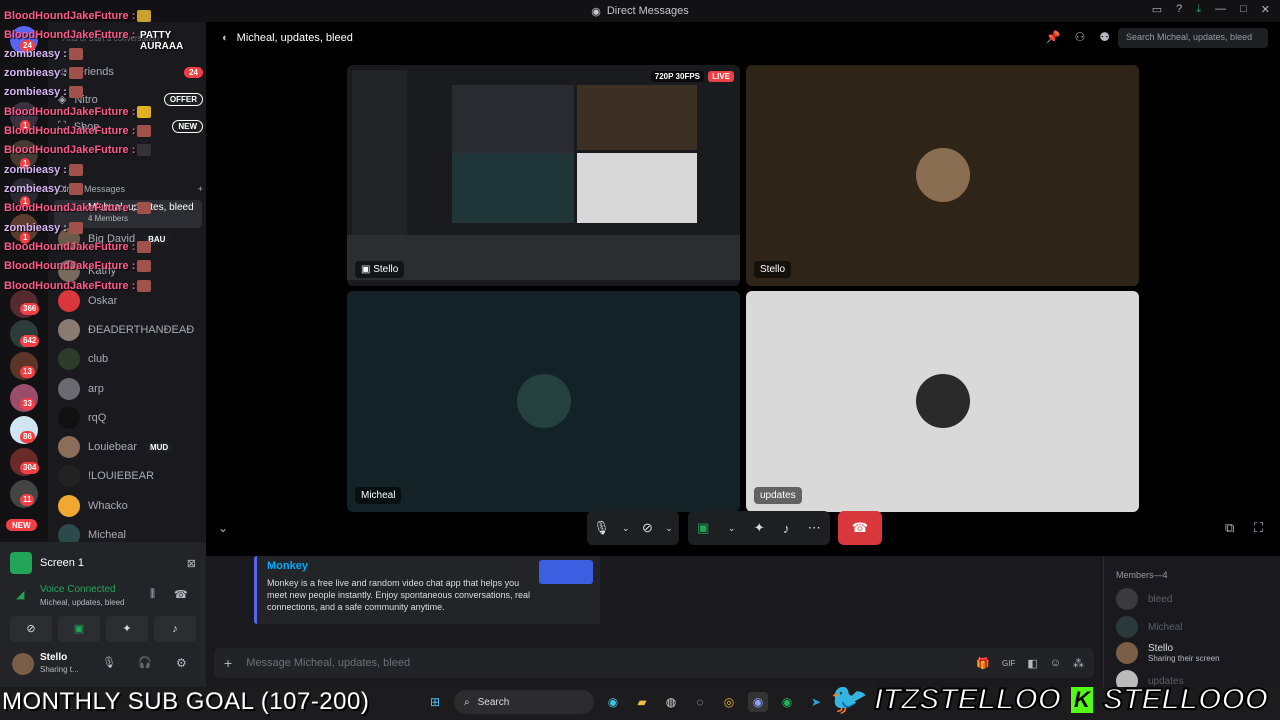  What do you see at coordinates (543, 401) in the screenshot?
I see `participant-tile-micheal: Micheal` at bounding box center [543, 401].